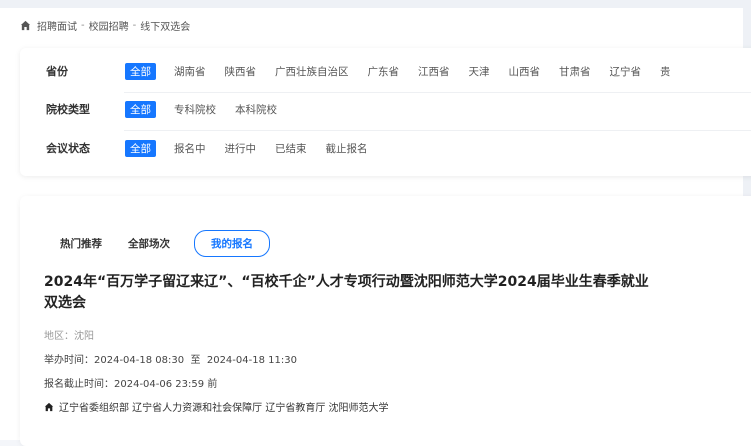 The height and width of the screenshot is (446, 751). What do you see at coordinates (575, 71) in the screenshot?
I see `province-option-gansu: 甘肃省` at bounding box center [575, 71].